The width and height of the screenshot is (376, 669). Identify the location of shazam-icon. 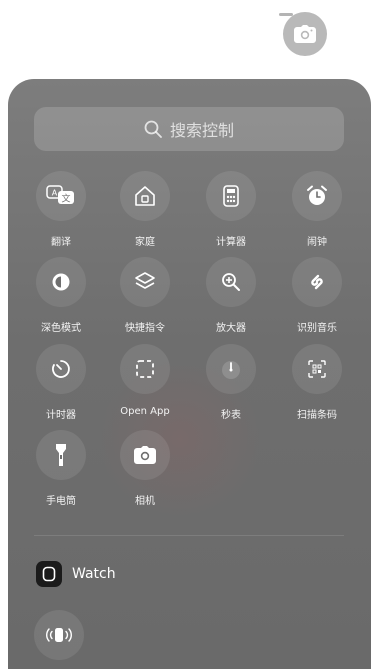
(317, 282).